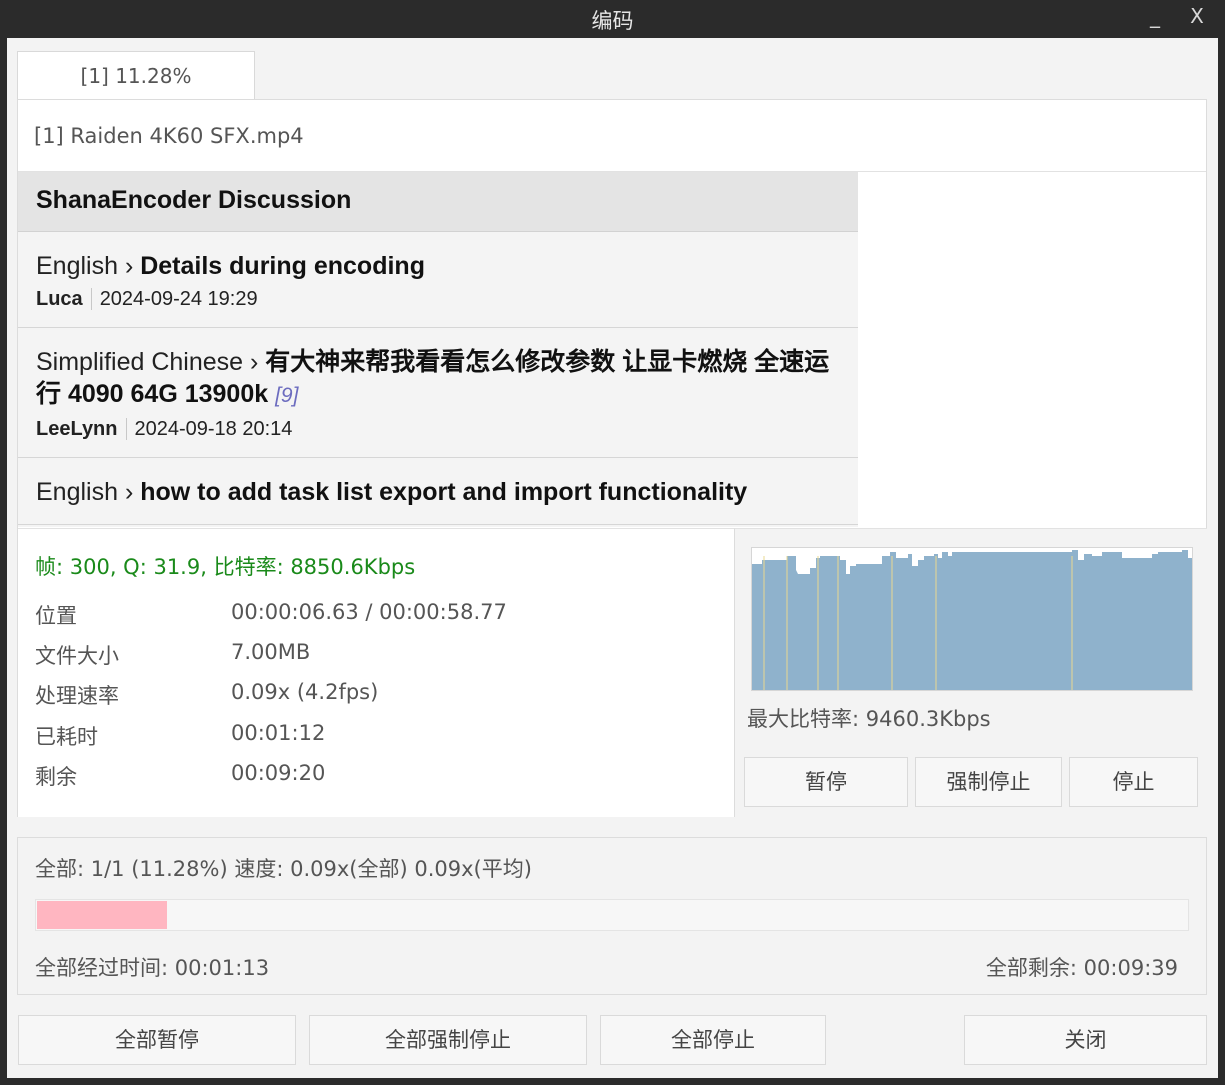  I want to click on stat-label: 剩余, so click(56, 777).